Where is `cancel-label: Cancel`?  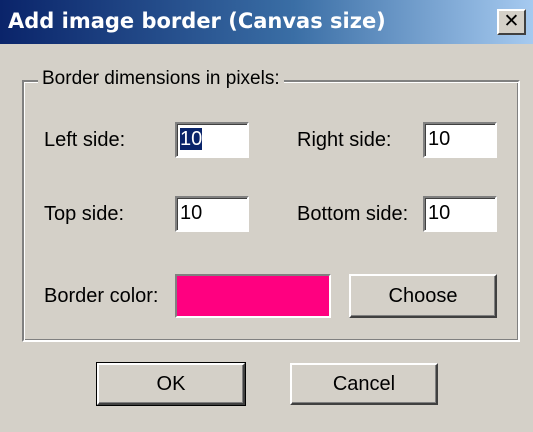
cancel-label: Cancel is located at coordinates (364, 384).